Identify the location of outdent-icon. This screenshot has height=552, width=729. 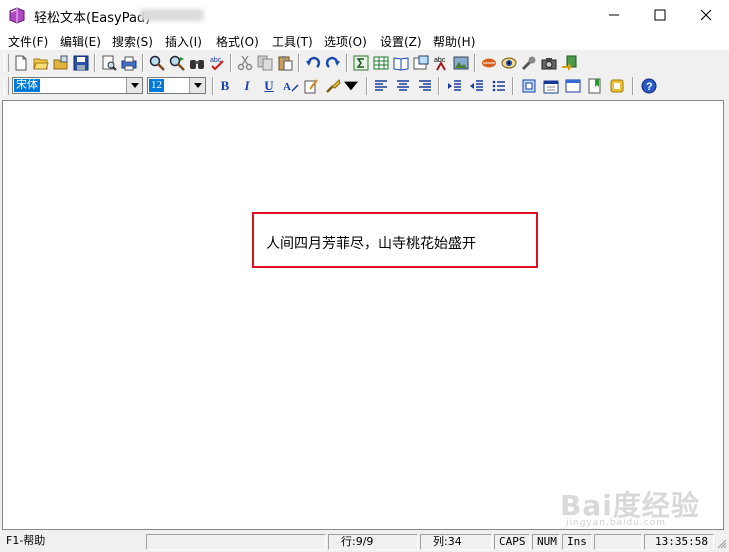
(477, 86).